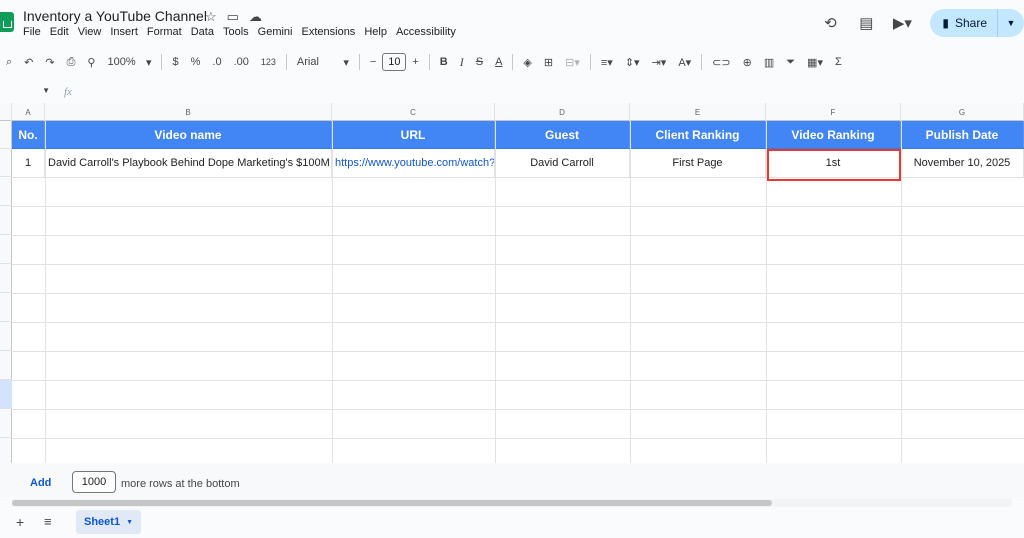  I want to click on header-cell-url: URL, so click(413, 134).